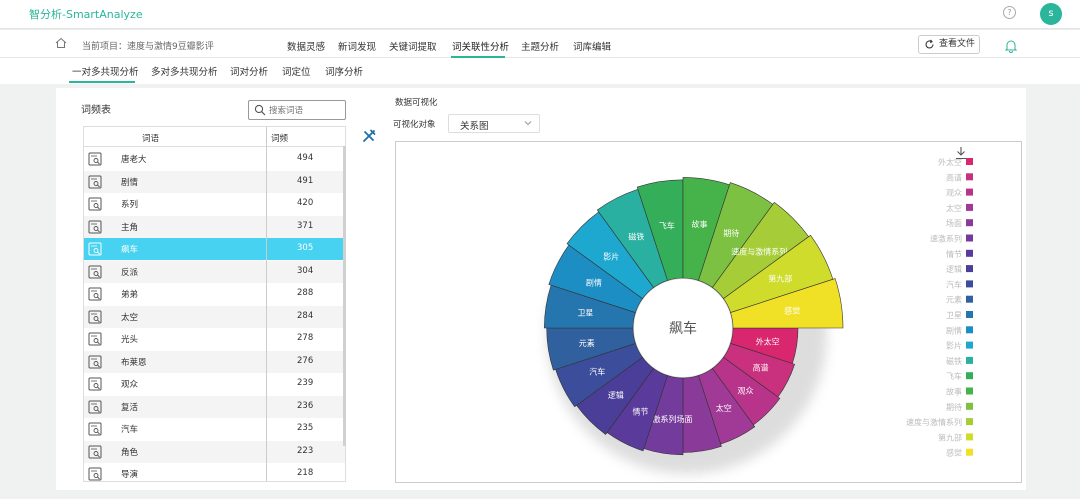 The image size is (1080, 499). Describe the element at coordinates (214, 271) in the screenshot. I see `table-row: 反派 304` at that location.